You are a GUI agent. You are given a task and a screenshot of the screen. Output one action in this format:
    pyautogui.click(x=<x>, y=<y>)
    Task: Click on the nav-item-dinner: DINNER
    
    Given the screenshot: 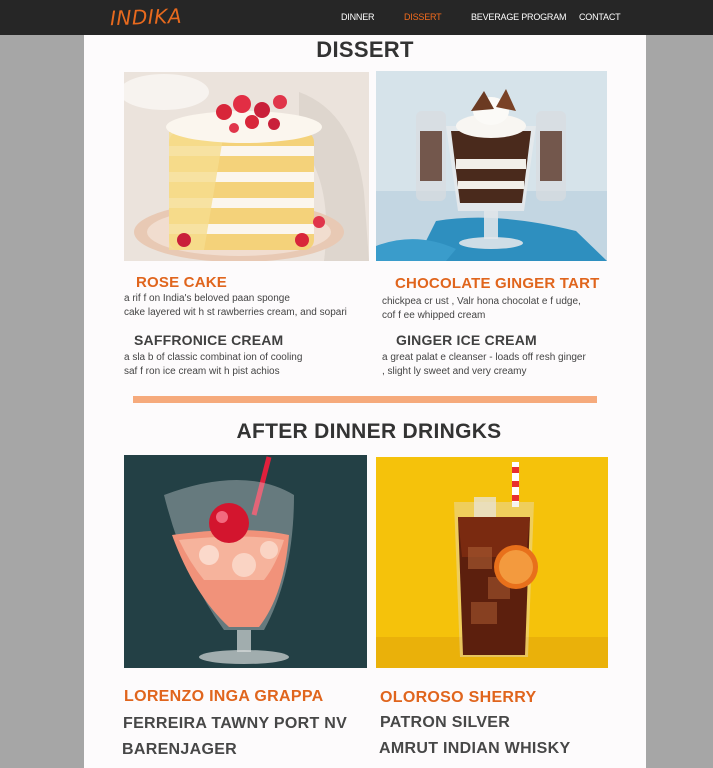 What is the action you would take?
    pyautogui.click(x=358, y=17)
    